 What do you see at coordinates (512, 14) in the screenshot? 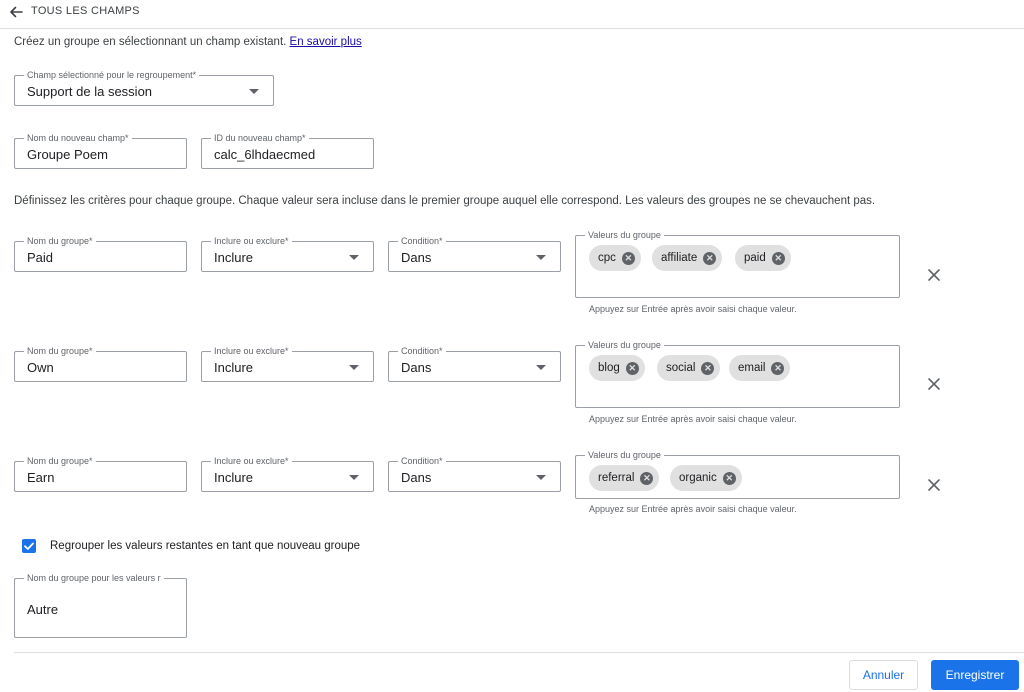
I see `header-bar` at bounding box center [512, 14].